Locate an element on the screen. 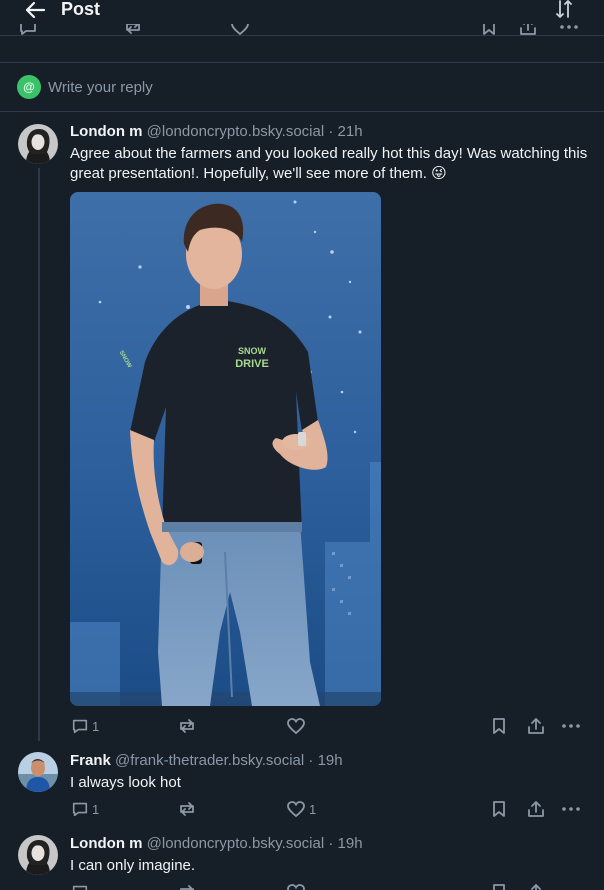  post-actions: 1 is located at coordinates (302, 726).